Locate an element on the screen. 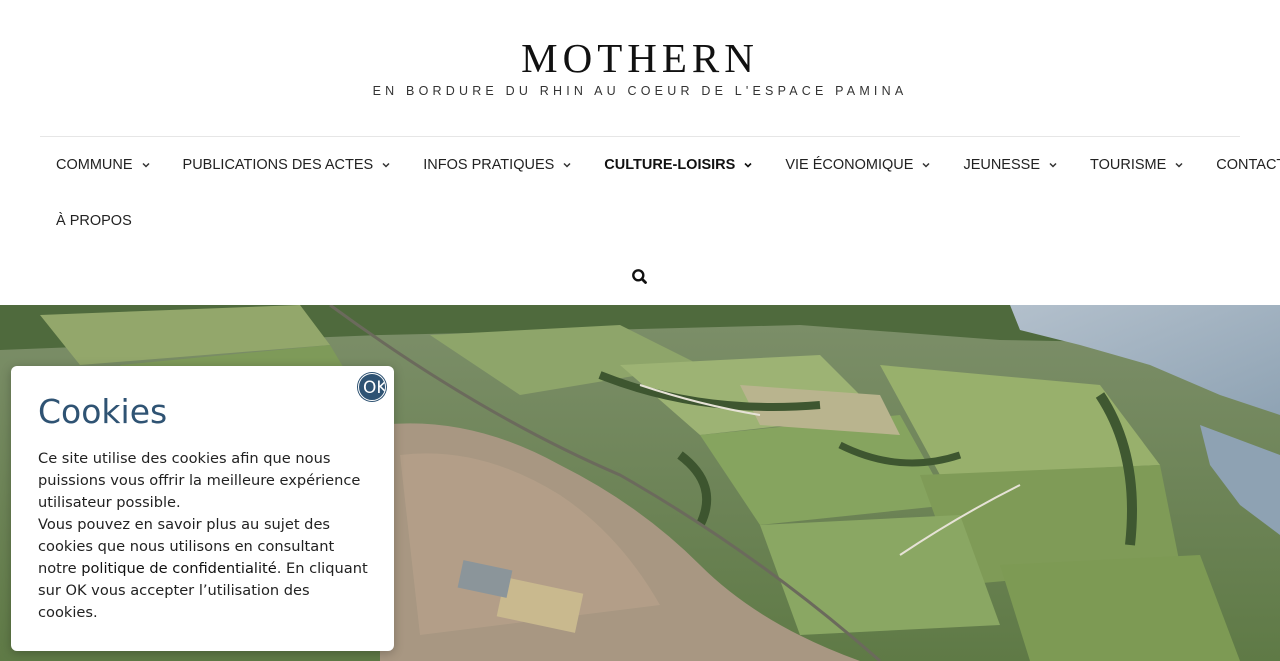  cookie-title: Cookies is located at coordinates (103, 411).